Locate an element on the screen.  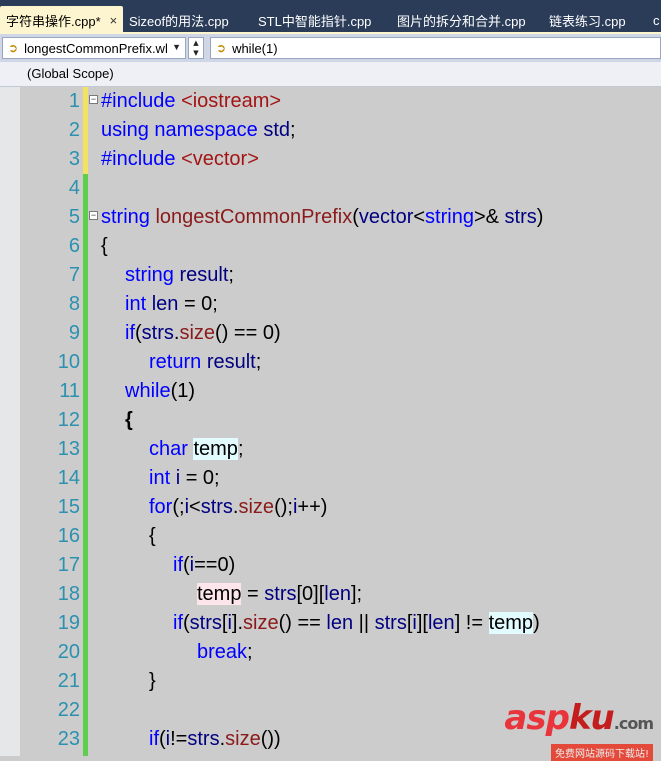
tab-label: 链表练习.cpp is located at coordinates (587, 21).